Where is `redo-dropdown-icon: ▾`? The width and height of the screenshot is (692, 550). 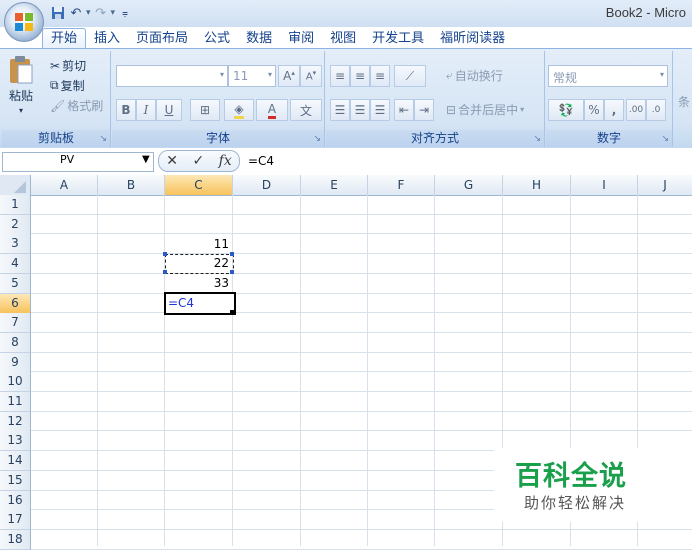
redo-dropdown-icon: ▾ is located at coordinates (113, 13).